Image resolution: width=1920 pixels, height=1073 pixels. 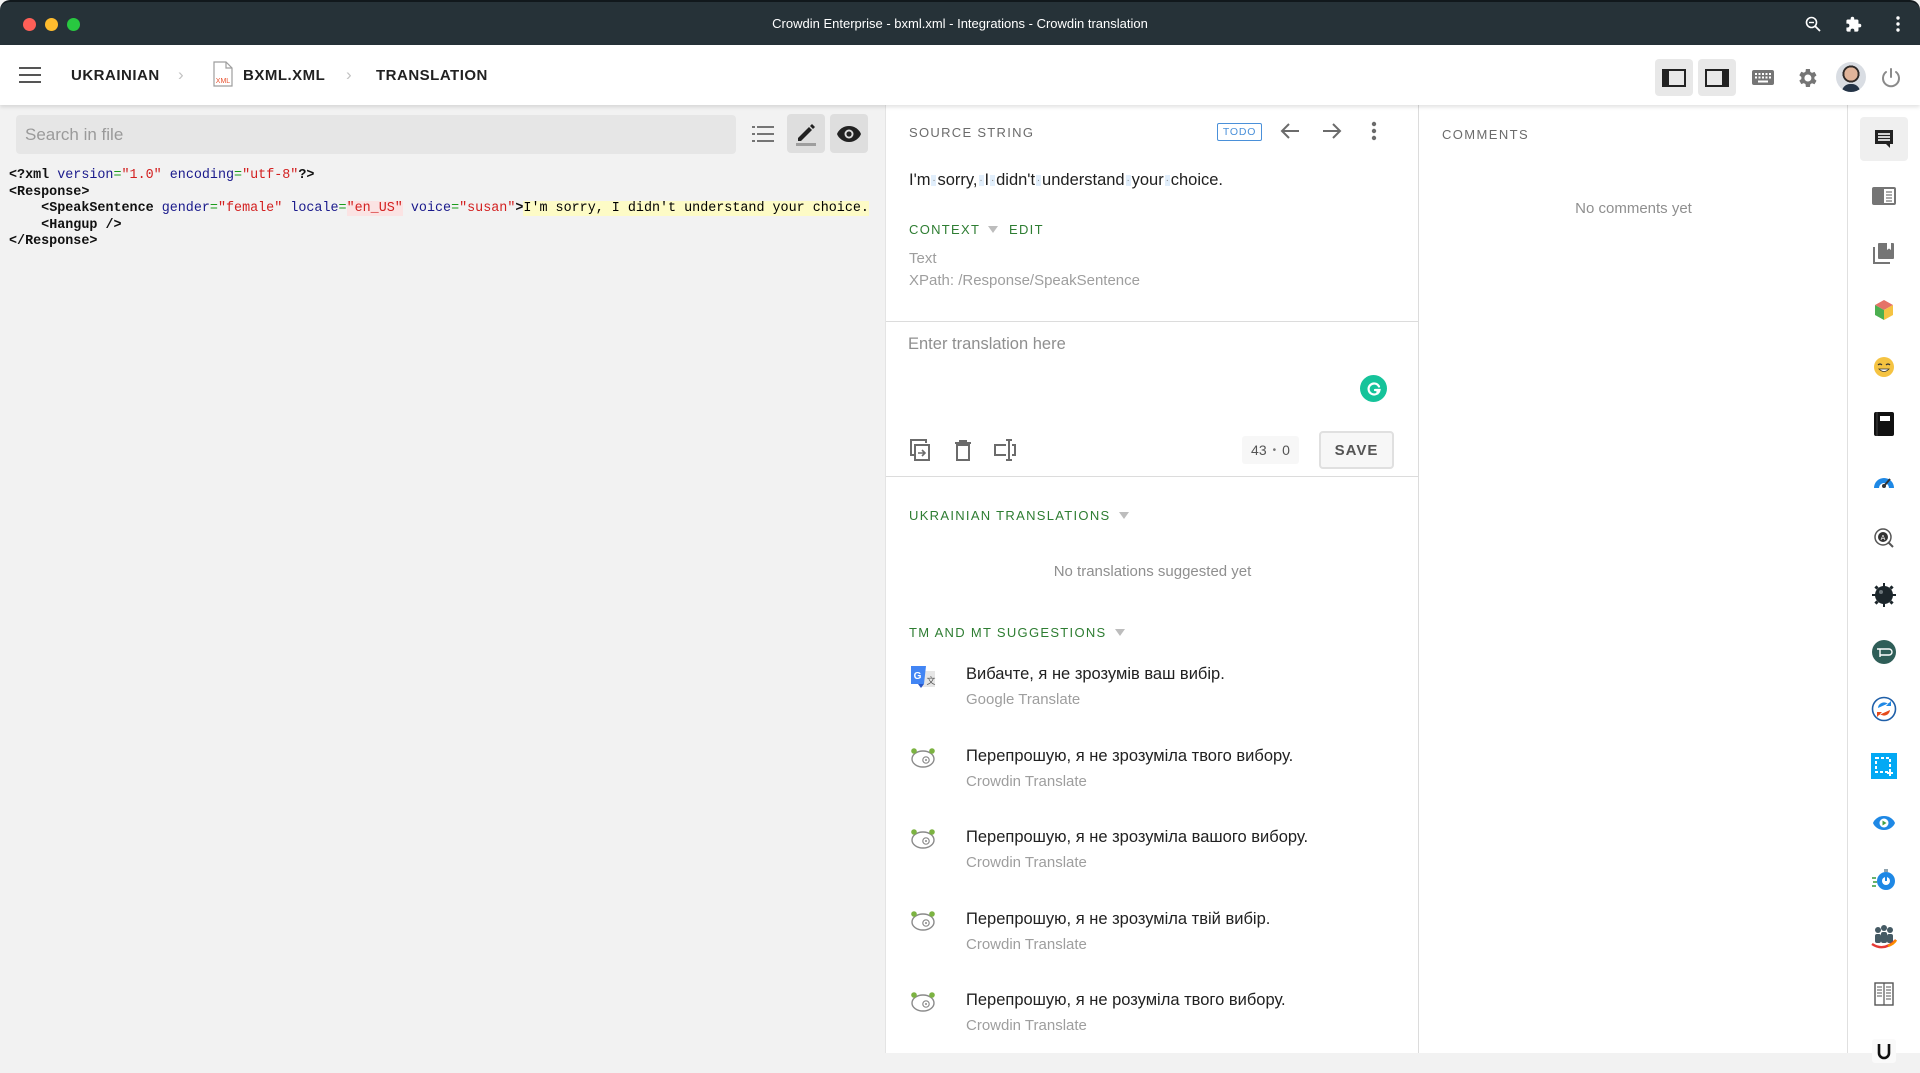 What do you see at coordinates (1016, 180) in the screenshot?
I see `source-word: didn't` at bounding box center [1016, 180].